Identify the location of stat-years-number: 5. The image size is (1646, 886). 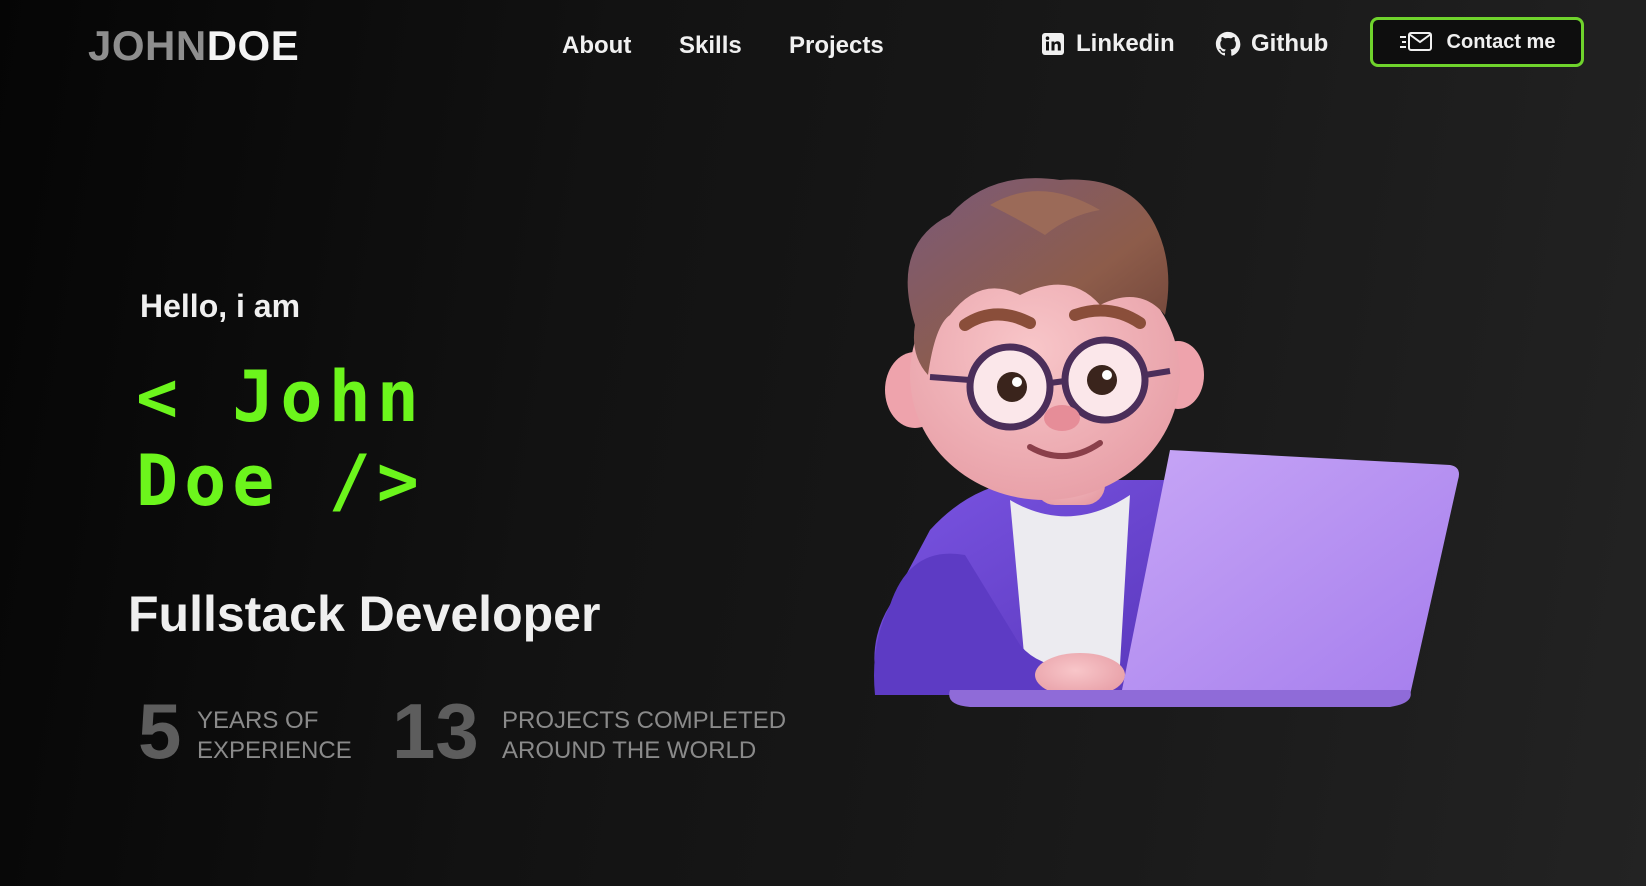
(160, 731).